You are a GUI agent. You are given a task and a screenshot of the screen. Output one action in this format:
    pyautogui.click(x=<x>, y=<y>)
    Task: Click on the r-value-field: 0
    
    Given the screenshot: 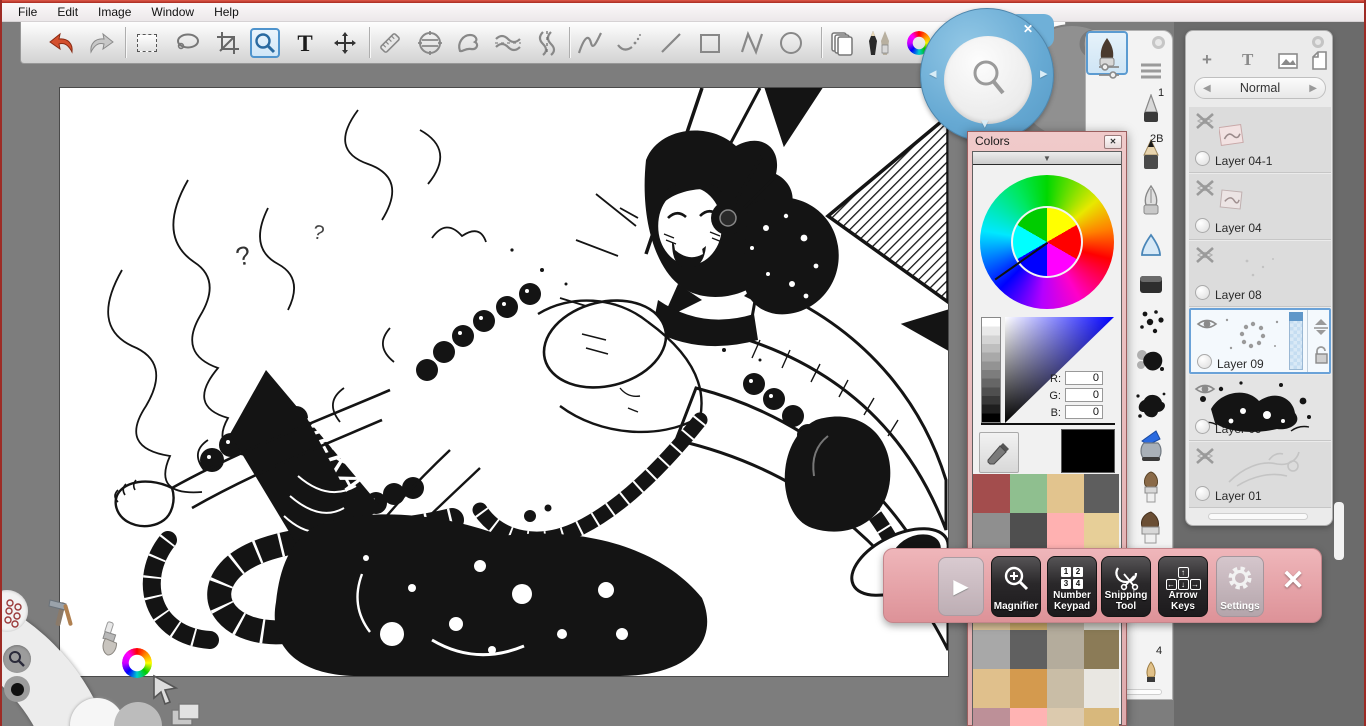 What is the action you would take?
    pyautogui.click(x=1084, y=378)
    